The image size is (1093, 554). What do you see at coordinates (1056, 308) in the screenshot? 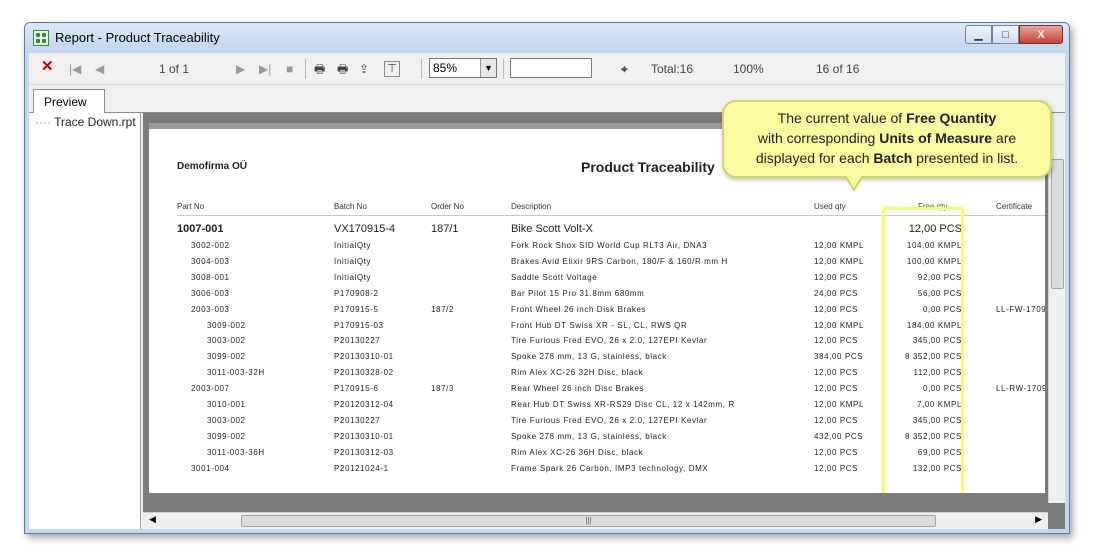
I see `vertical-scrollbar` at bounding box center [1056, 308].